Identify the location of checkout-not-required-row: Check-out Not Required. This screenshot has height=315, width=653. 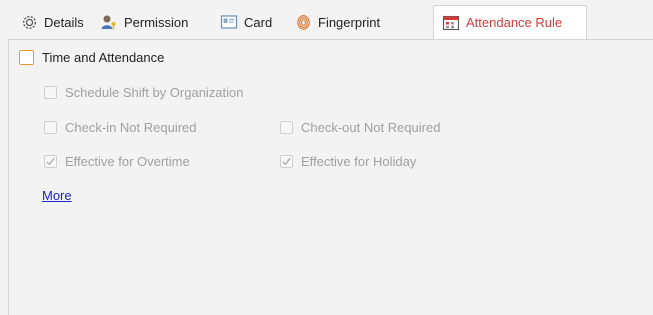
(360, 127).